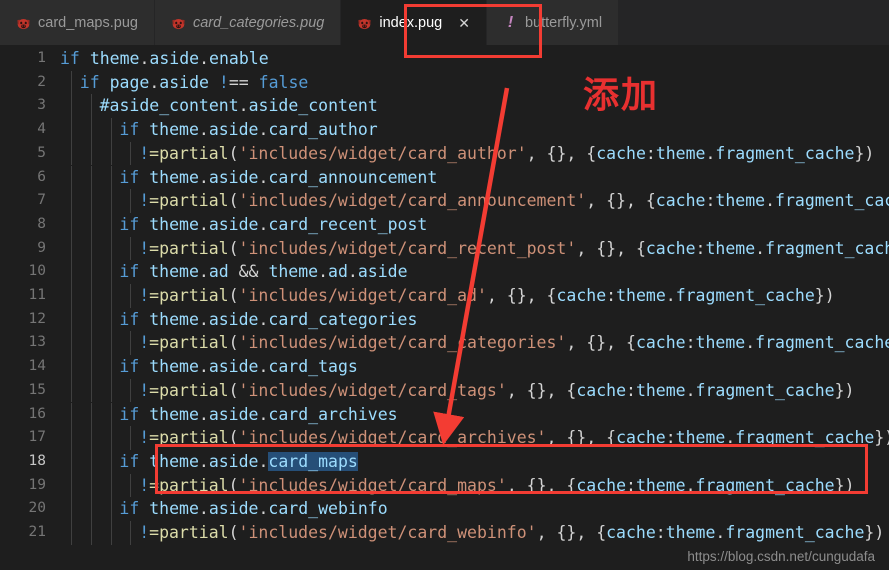 The width and height of the screenshot is (889, 570). Describe the element at coordinates (37, 460) in the screenshot. I see `line-number: 18` at that location.